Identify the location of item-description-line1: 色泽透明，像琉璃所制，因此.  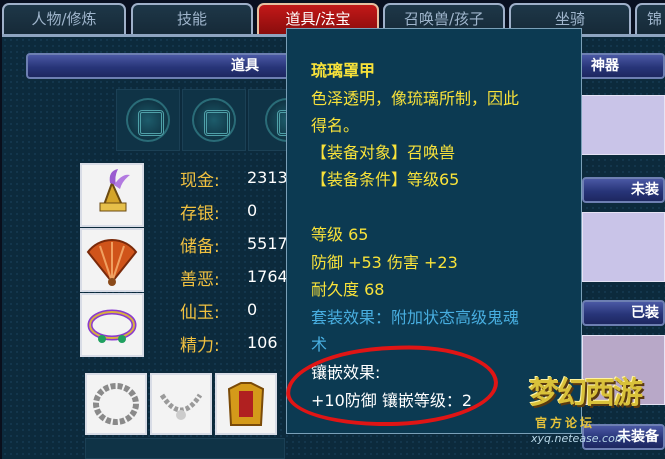
(415, 98).